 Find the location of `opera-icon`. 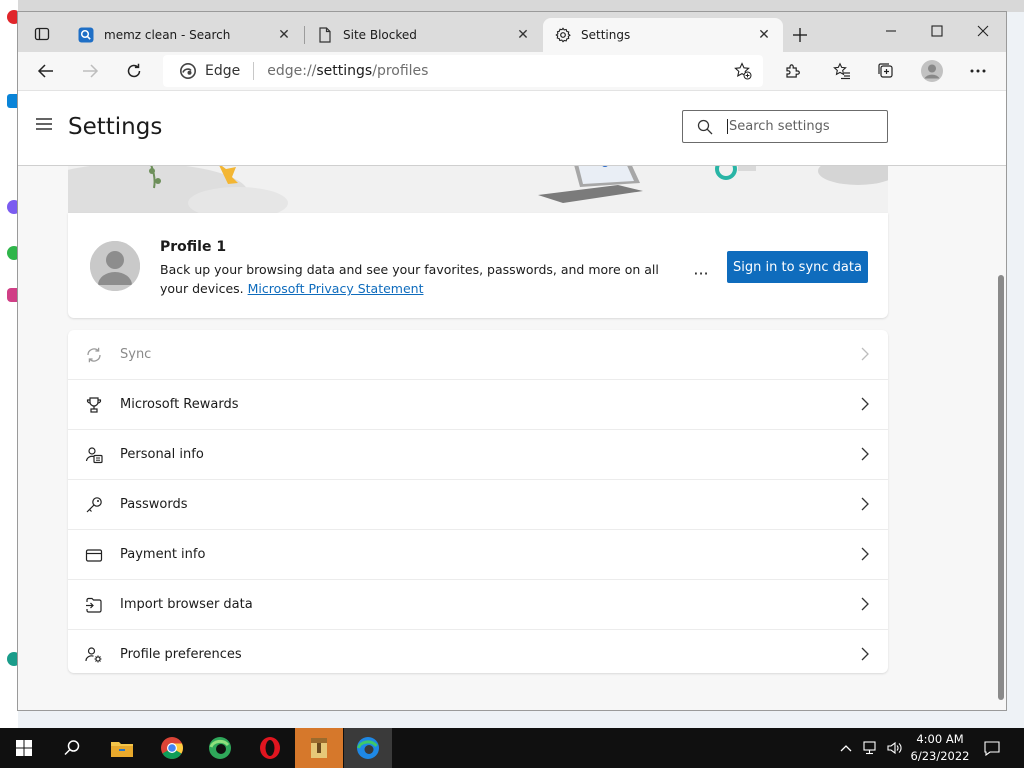

opera-icon is located at coordinates (270, 748).